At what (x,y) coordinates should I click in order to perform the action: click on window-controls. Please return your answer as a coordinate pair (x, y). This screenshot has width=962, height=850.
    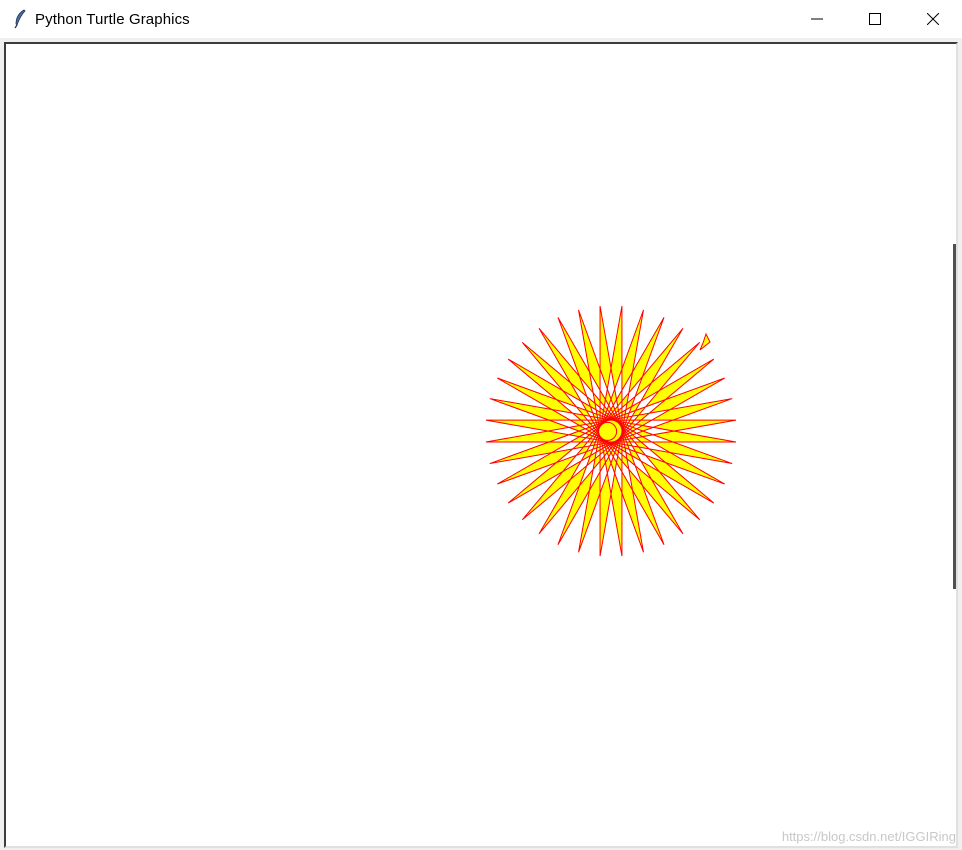
    Looking at the image, I should click on (875, 19).